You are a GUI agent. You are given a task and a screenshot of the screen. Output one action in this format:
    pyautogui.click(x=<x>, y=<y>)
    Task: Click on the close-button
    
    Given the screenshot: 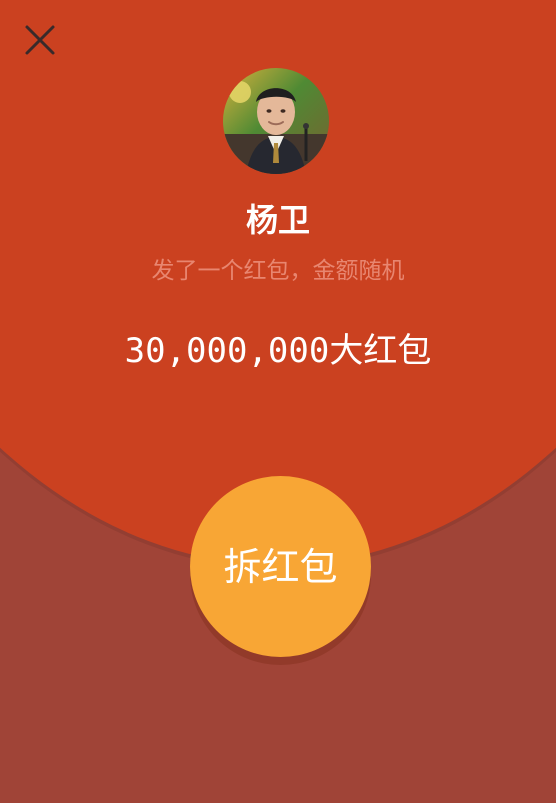 What is the action you would take?
    pyautogui.click(x=40, y=40)
    